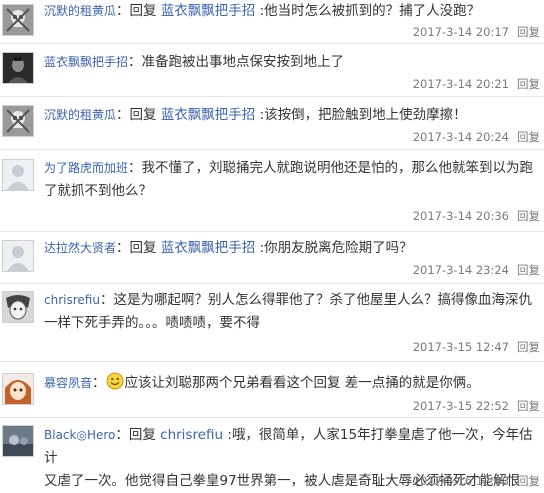  Describe the element at coordinates (460, 406) in the screenshot. I see `comment-timestamp: 2017-3-15 22:52` at that location.